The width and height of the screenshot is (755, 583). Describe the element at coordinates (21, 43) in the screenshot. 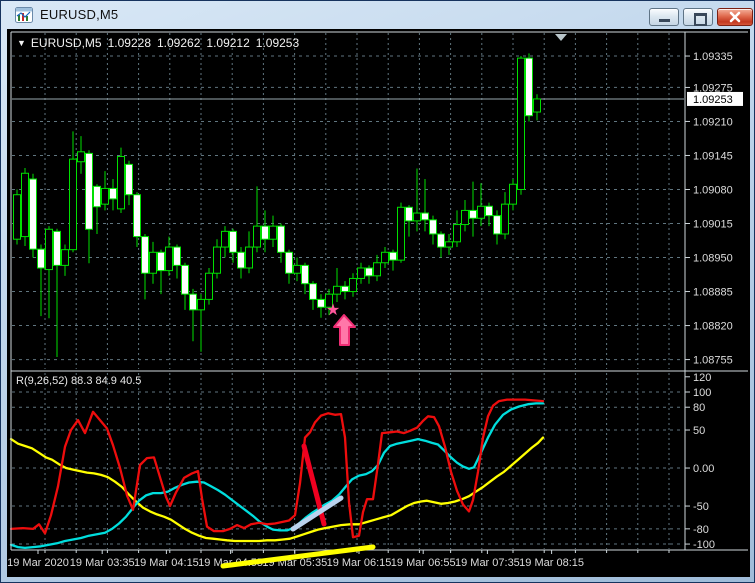

I see `collapse-triangle-icon: ▼` at that location.